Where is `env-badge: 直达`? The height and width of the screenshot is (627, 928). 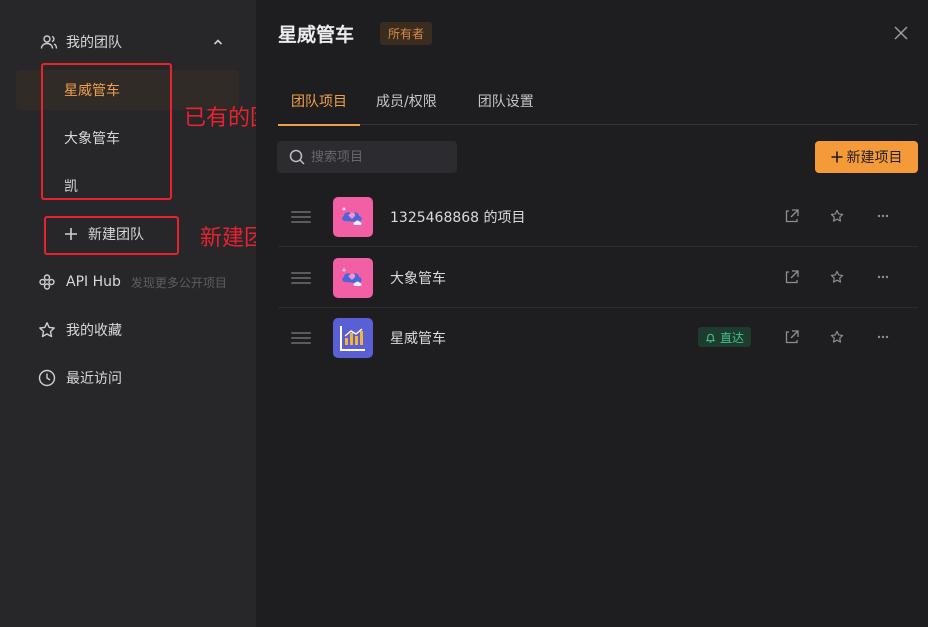
env-badge: 直达 is located at coordinates (725, 337).